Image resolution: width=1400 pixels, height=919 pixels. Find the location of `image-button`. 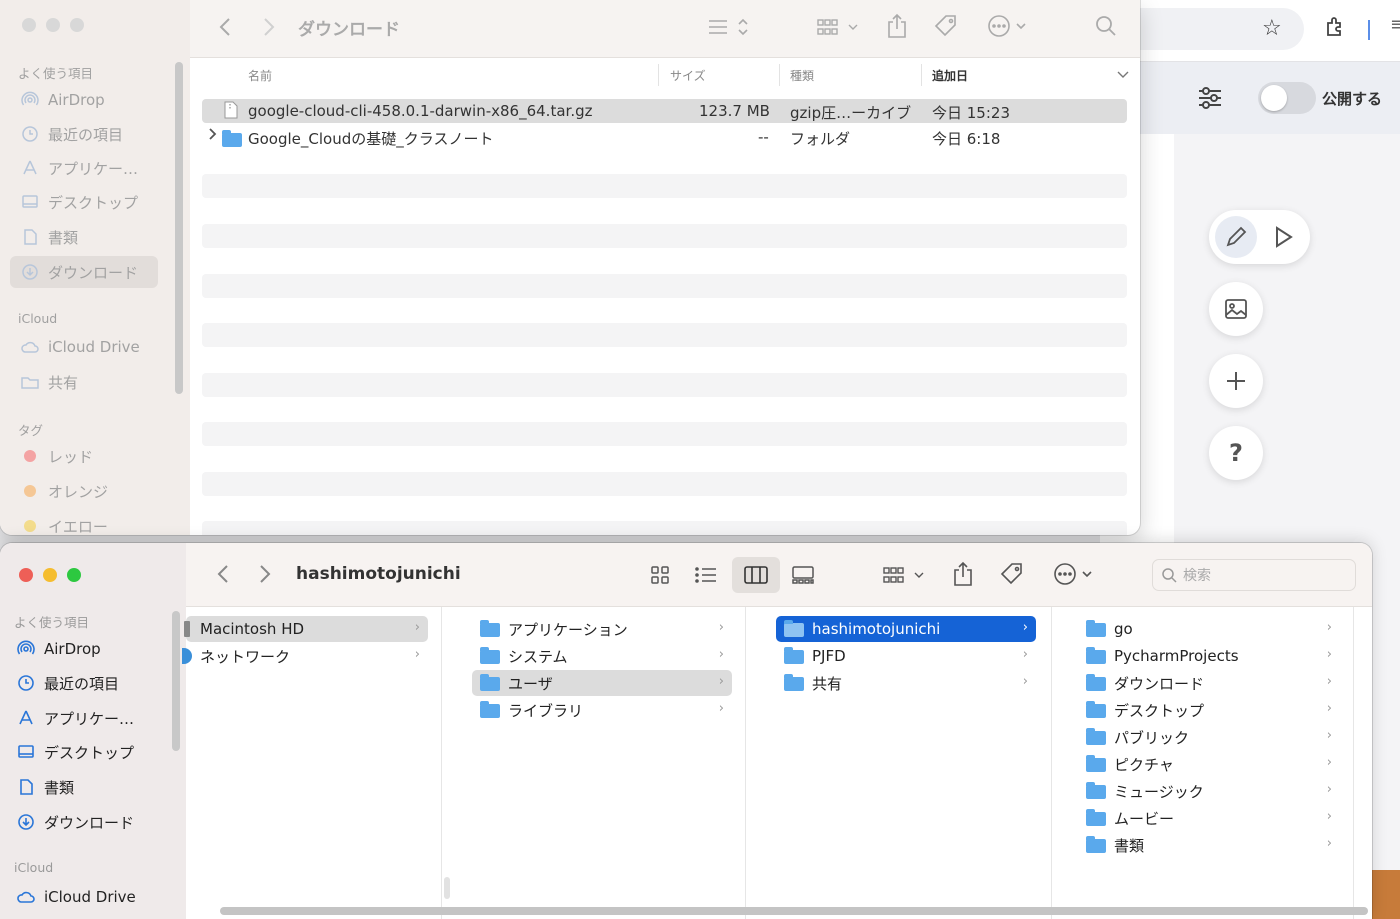

image-button is located at coordinates (1236, 309).